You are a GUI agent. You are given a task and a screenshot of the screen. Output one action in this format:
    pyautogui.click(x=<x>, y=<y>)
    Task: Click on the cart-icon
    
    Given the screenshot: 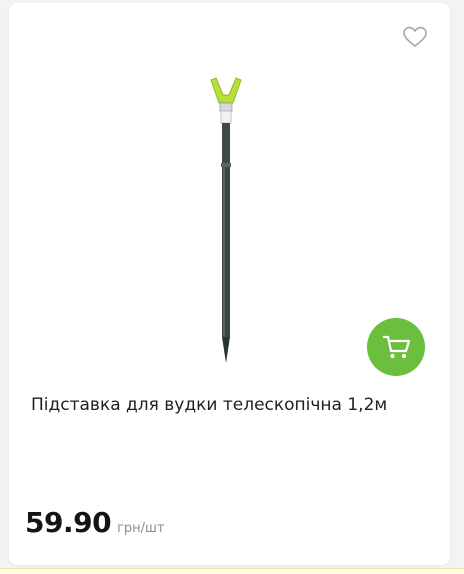 What is the action you would take?
    pyautogui.click(x=396, y=347)
    